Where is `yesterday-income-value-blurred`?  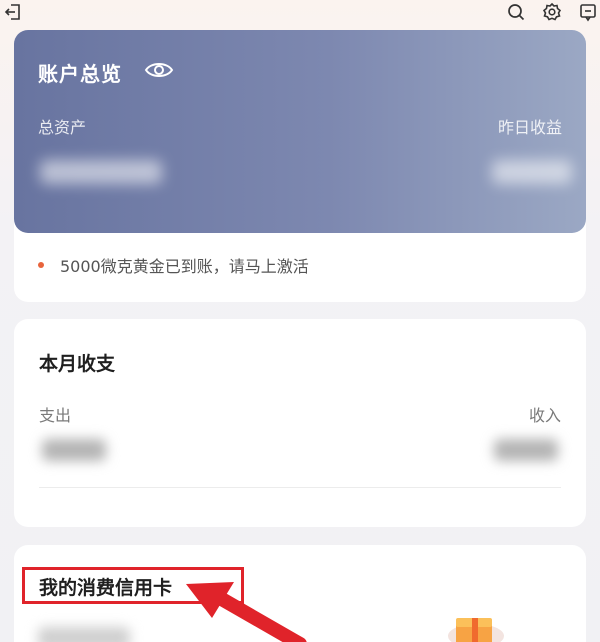 yesterday-income-value-blurred is located at coordinates (532, 172).